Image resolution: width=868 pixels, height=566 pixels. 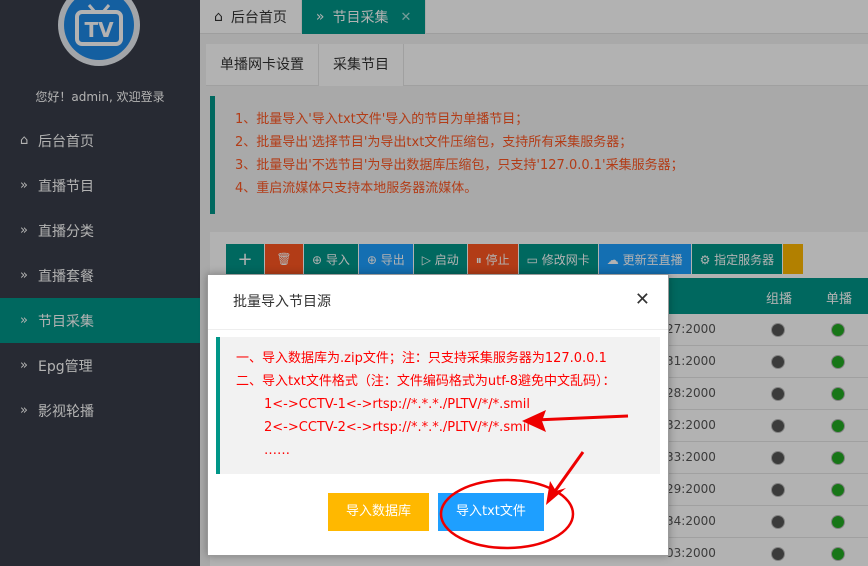 What do you see at coordinates (438, 302) in the screenshot?
I see `dialog-title: 批量导入节目源` at bounding box center [438, 302].